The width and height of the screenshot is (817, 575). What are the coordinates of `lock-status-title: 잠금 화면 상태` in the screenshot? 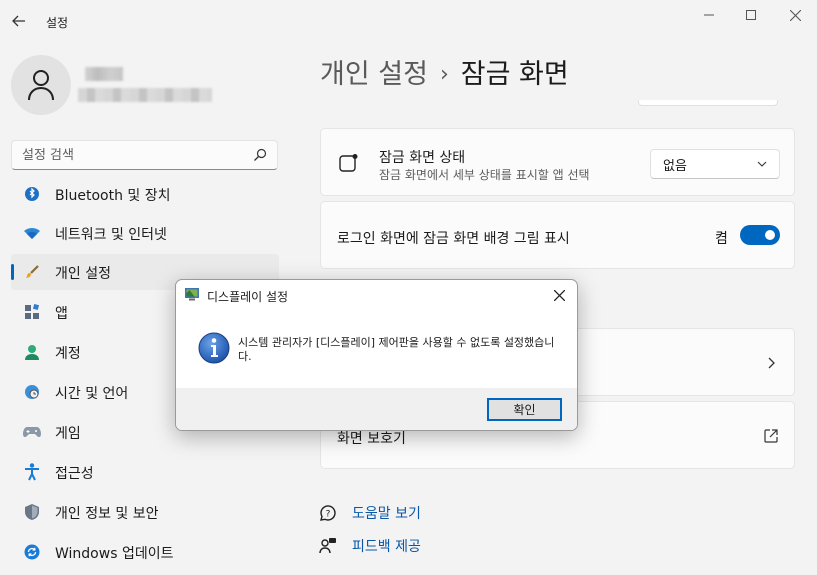 It's located at (422, 158).